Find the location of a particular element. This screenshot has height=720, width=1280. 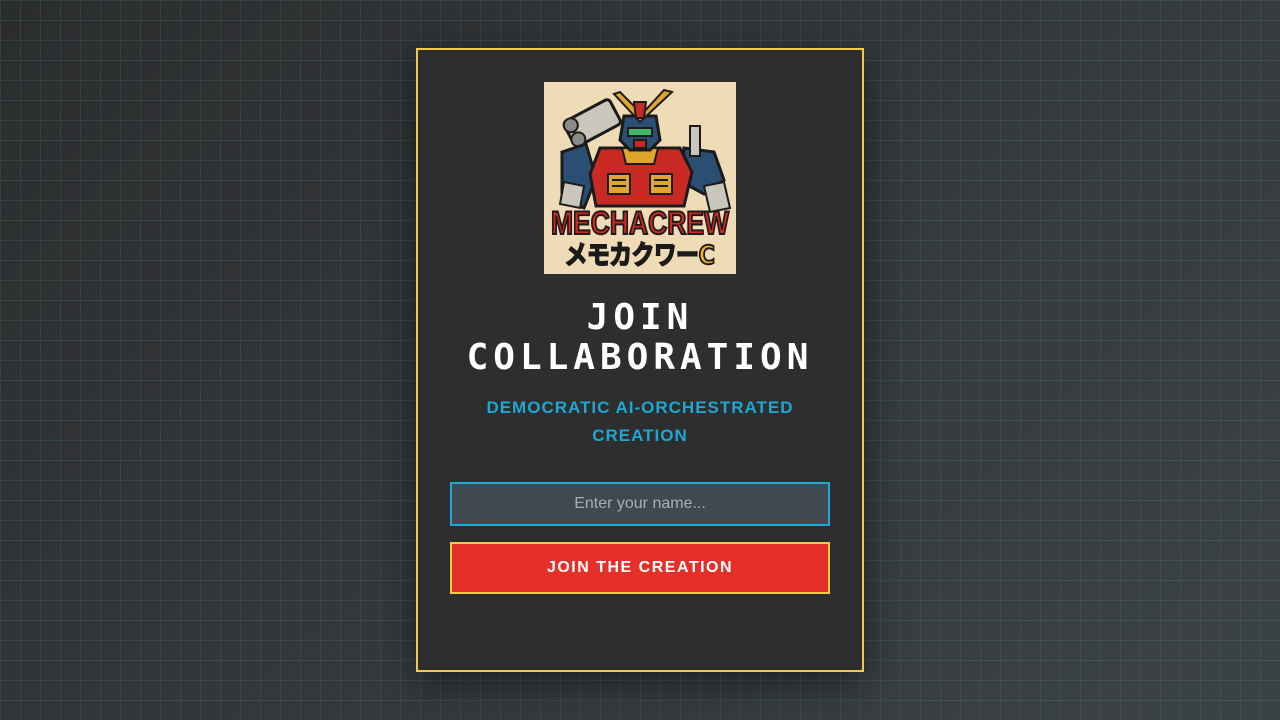

svg-text: MECHACREW is located at coordinates (640, 223).